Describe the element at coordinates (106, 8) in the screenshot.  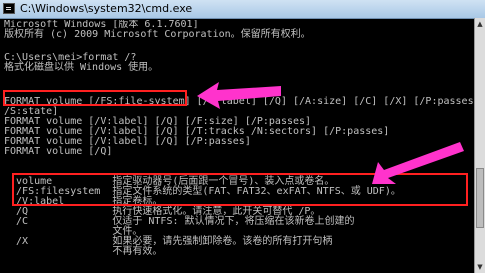
I see `window-title: C:\Windows\system32\cmd.exe` at that location.